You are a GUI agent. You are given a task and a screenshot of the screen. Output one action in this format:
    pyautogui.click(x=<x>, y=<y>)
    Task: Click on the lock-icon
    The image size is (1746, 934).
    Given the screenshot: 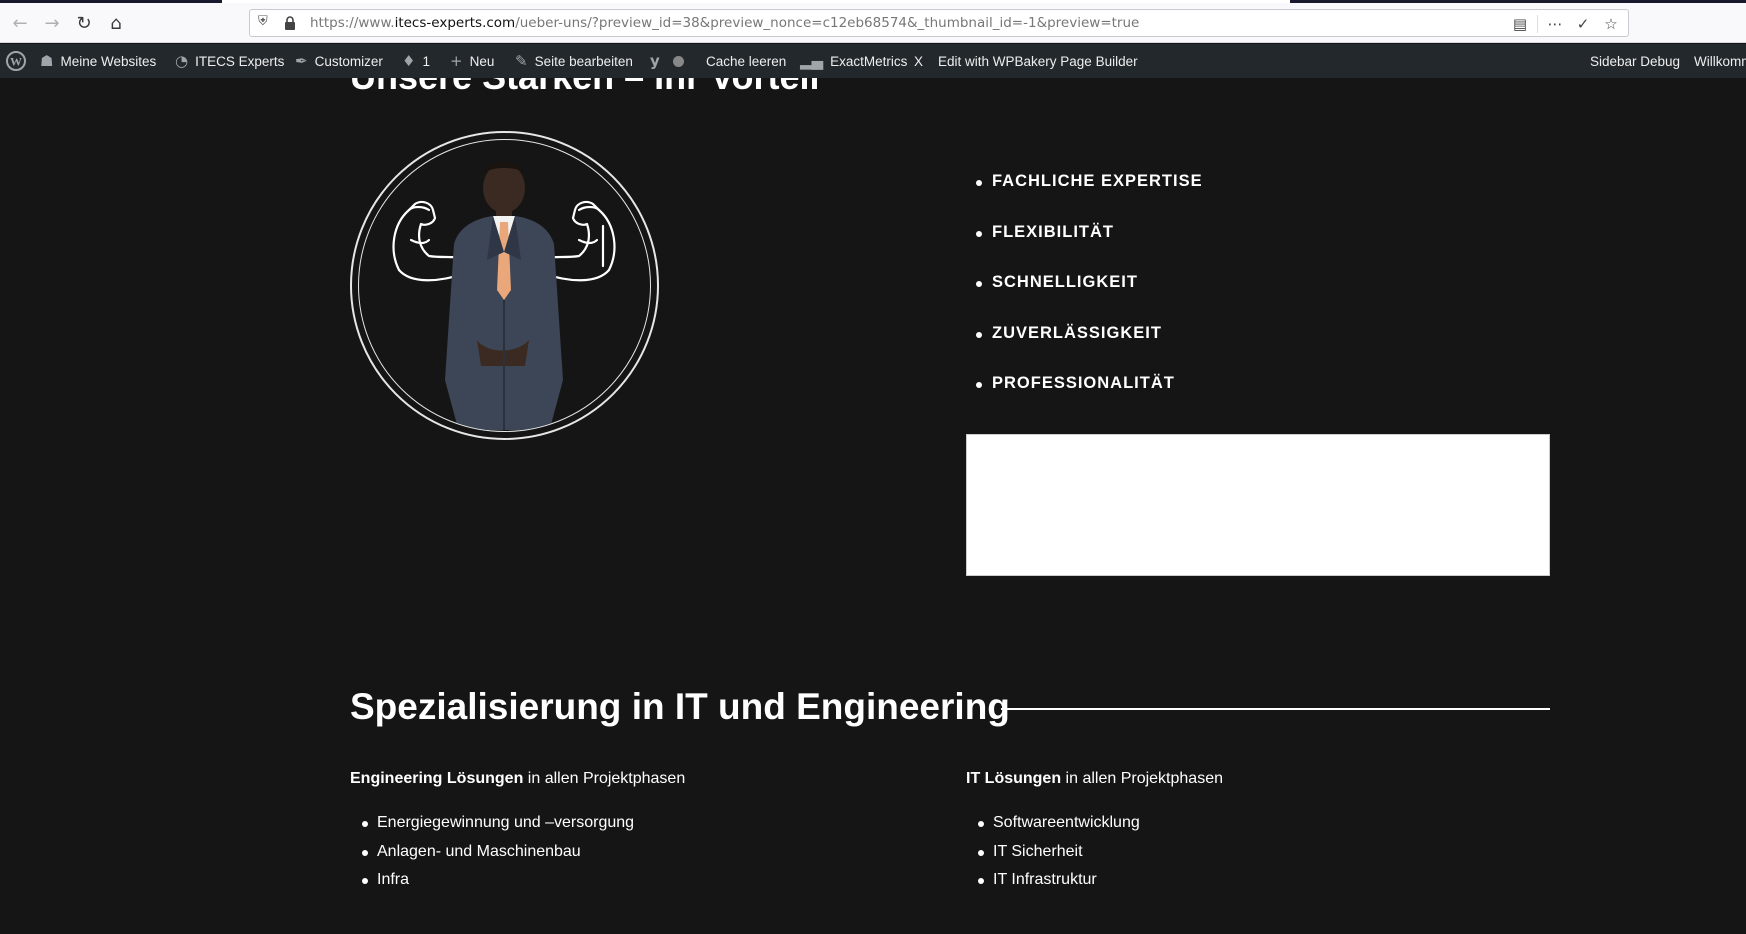 What is the action you would take?
    pyautogui.click(x=290, y=23)
    